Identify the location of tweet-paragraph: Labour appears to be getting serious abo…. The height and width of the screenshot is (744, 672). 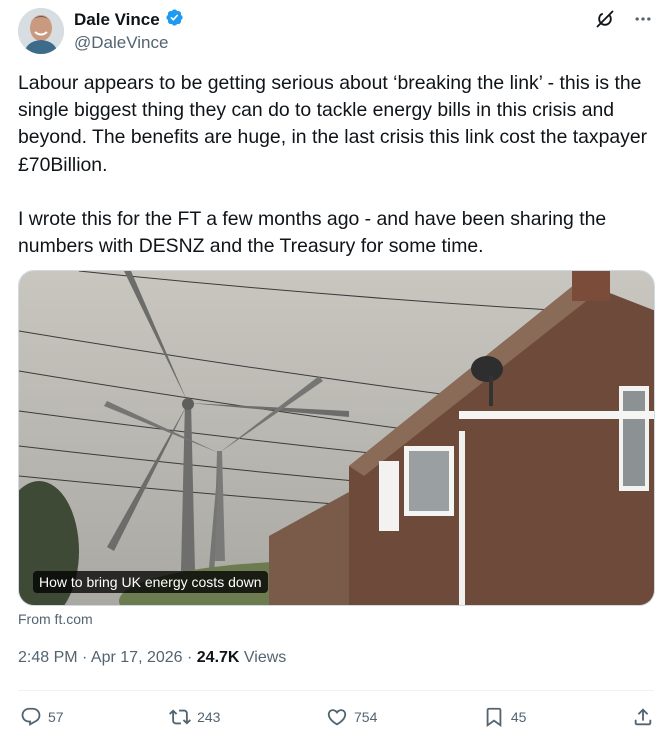
(333, 124).